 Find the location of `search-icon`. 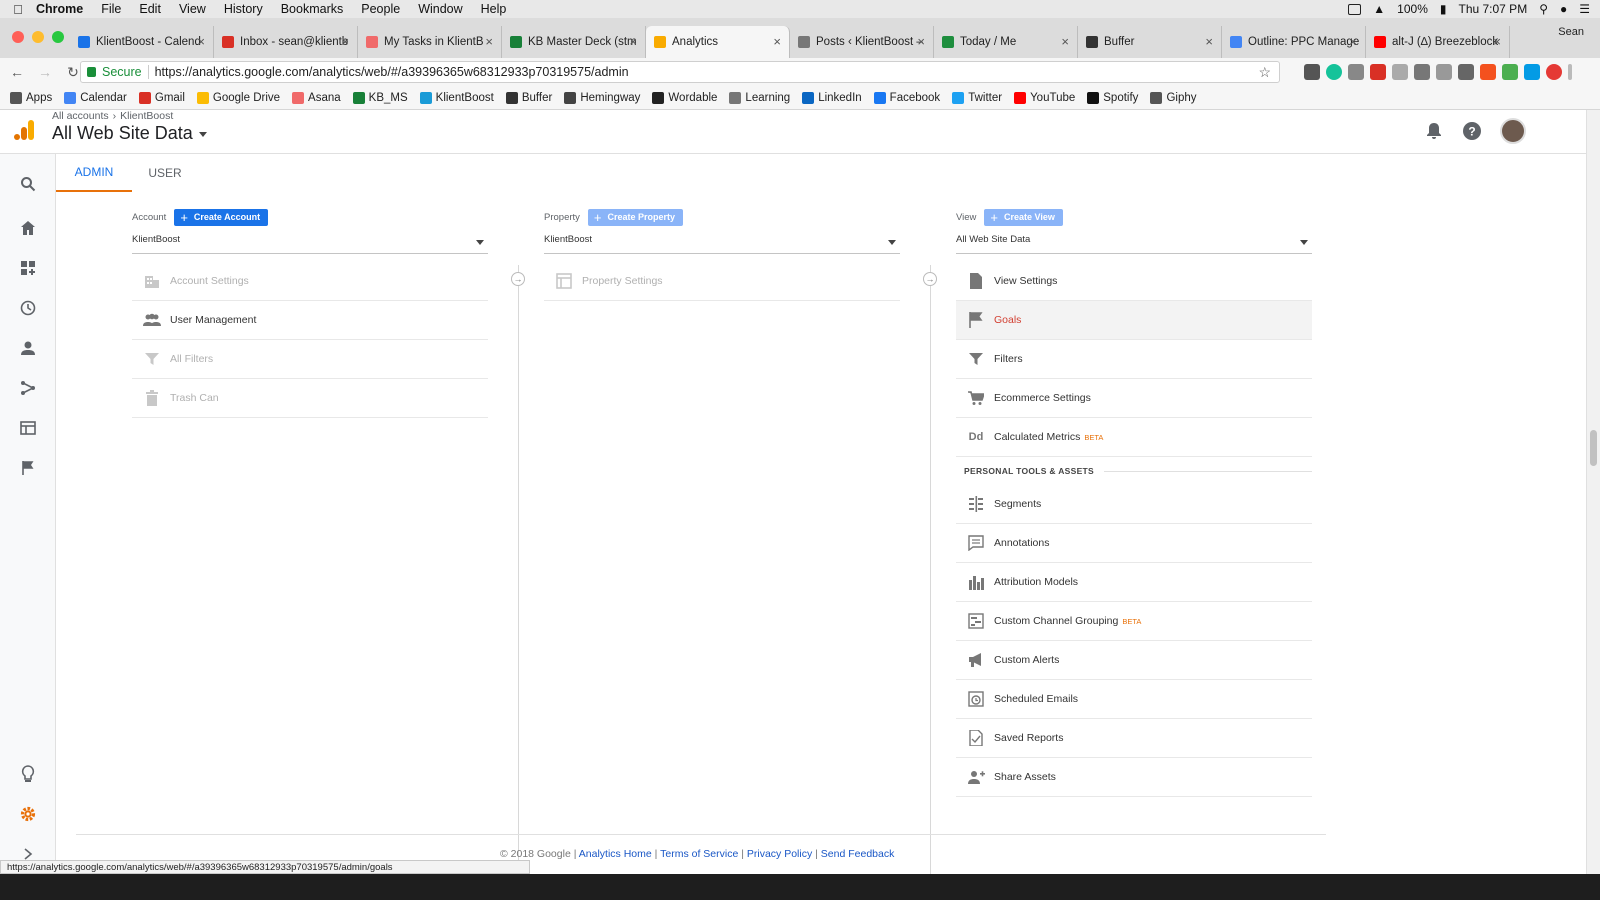

search-icon is located at coordinates (28, 184).